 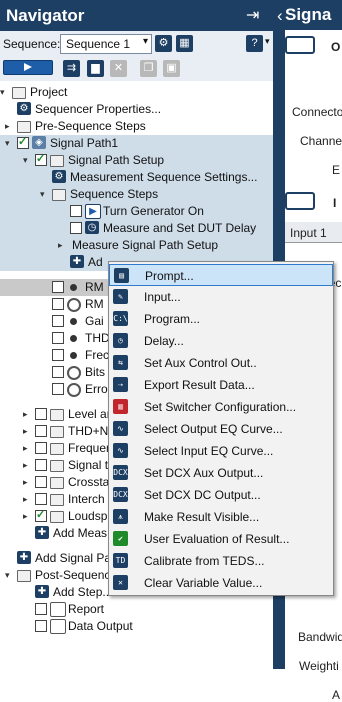 What do you see at coordinates (184, 43) in the screenshot?
I see `grid-icon: ▦` at bounding box center [184, 43].